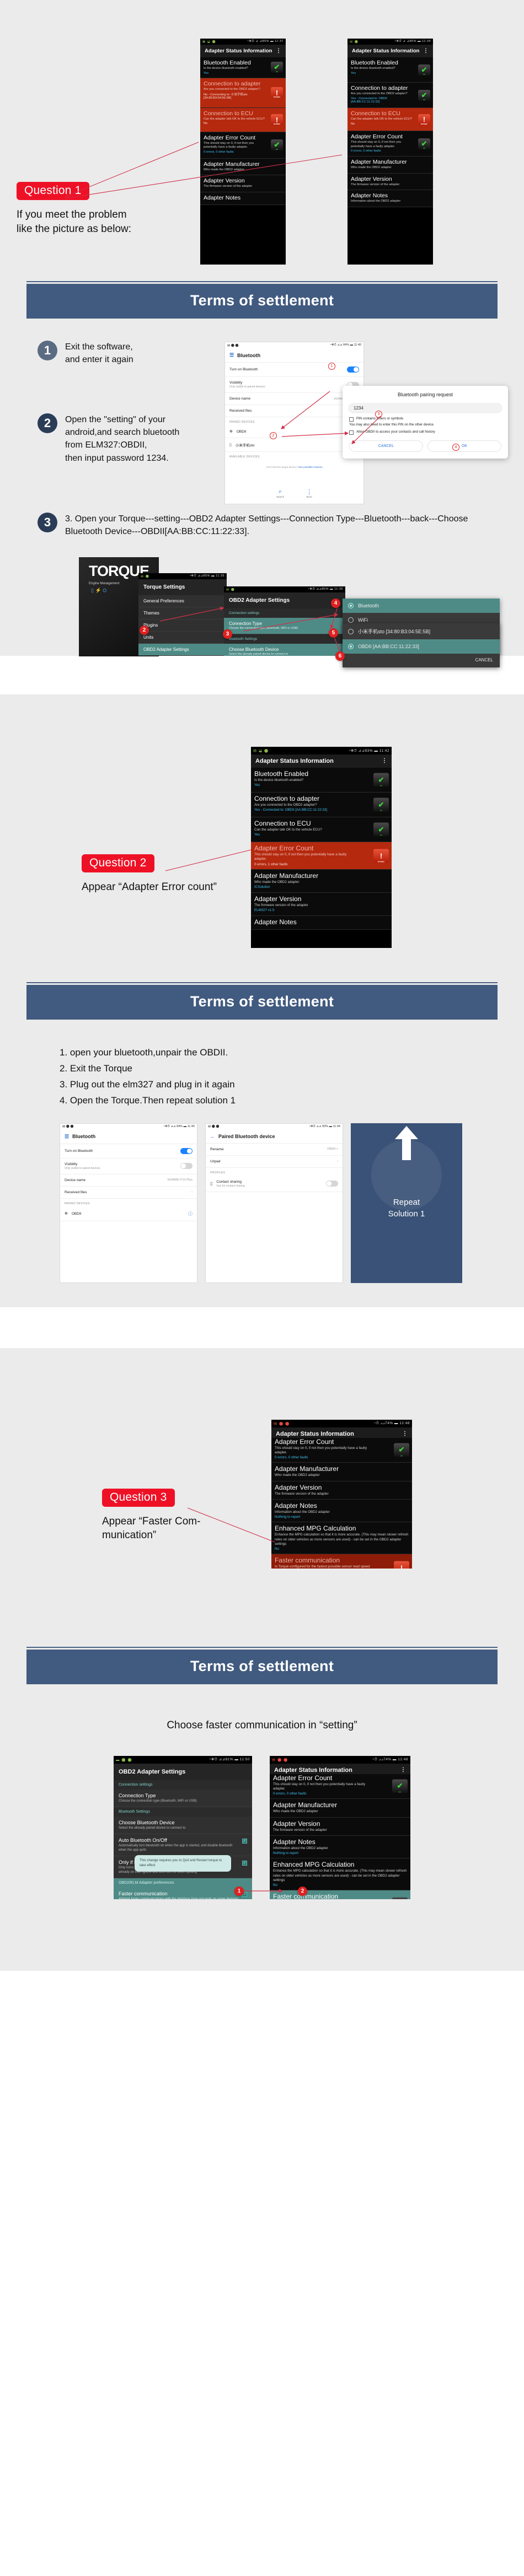 The width and height of the screenshot is (524, 2576). What do you see at coordinates (53, 191) in the screenshot?
I see `question-1-tag: Question 1` at bounding box center [53, 191].